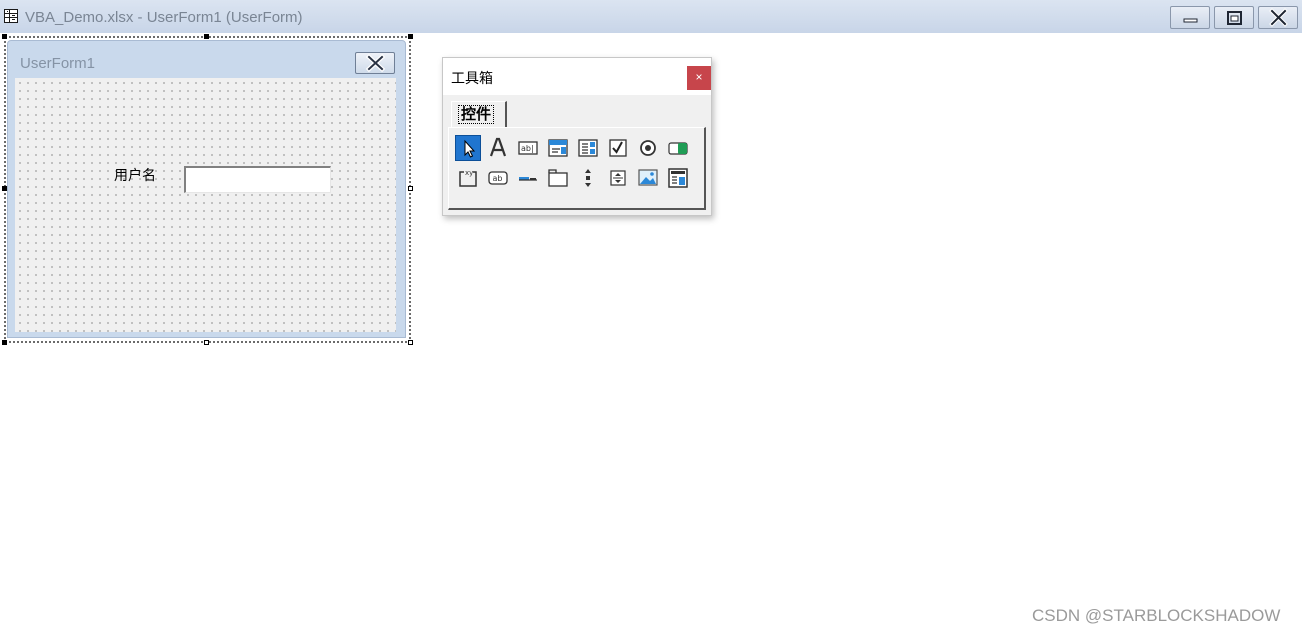  I want to click on frame-icon: xy, so click(468, 178).